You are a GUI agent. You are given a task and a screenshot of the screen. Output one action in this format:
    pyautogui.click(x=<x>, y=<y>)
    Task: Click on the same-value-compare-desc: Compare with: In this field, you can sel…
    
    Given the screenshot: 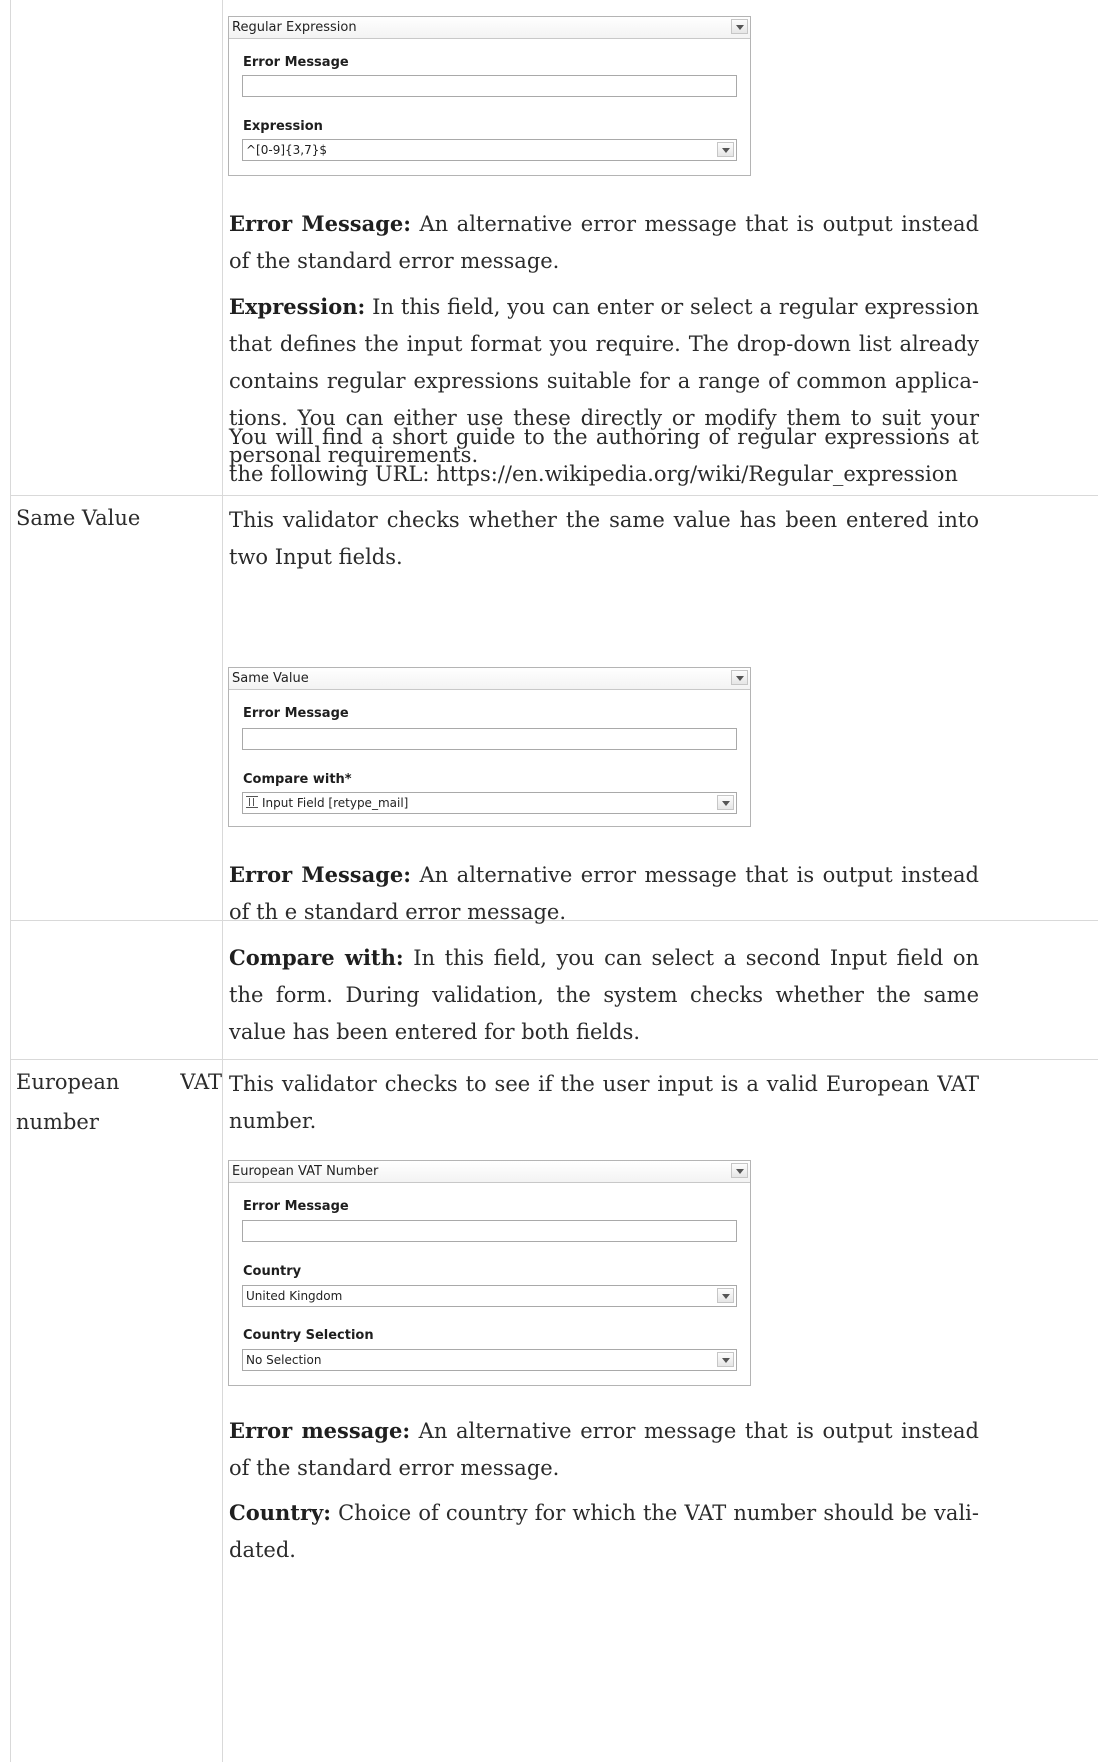 What is the action you would take?
    pyautogui.click(x=604, y=995)
    